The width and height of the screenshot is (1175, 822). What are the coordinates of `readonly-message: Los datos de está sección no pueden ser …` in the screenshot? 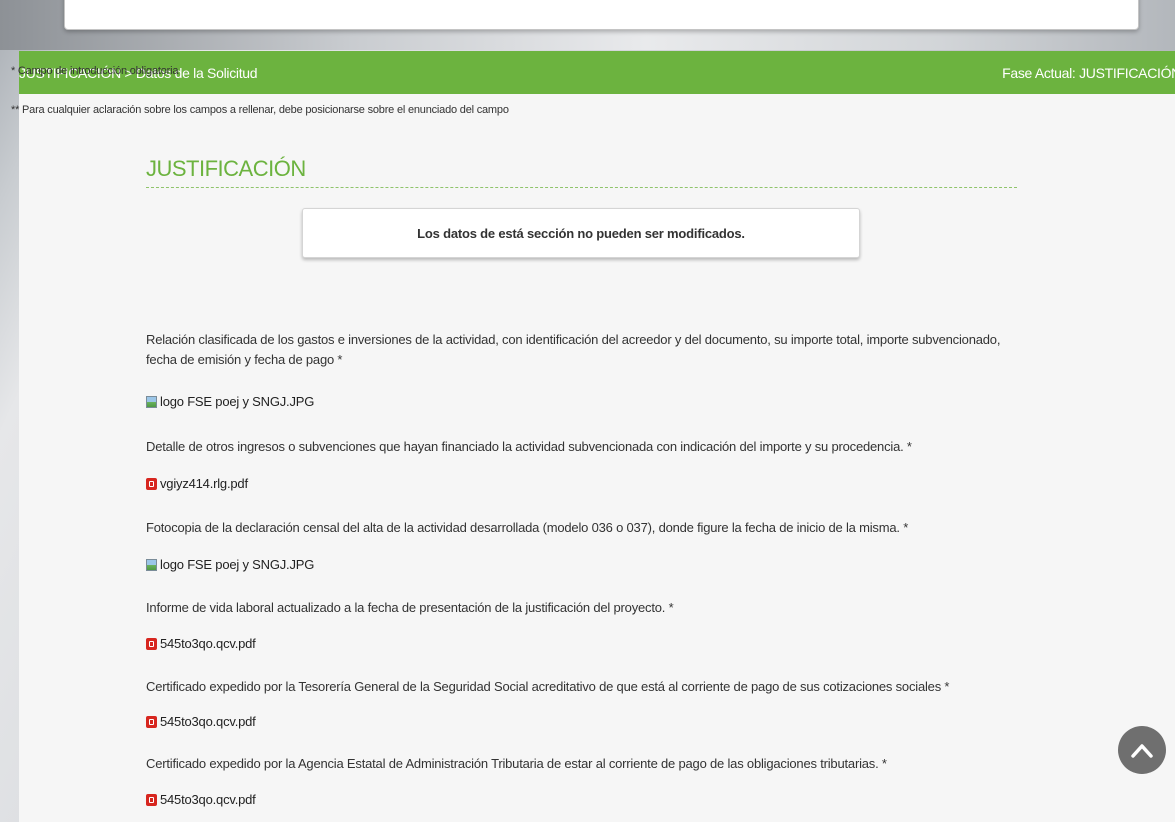 It's located at (581, 233).